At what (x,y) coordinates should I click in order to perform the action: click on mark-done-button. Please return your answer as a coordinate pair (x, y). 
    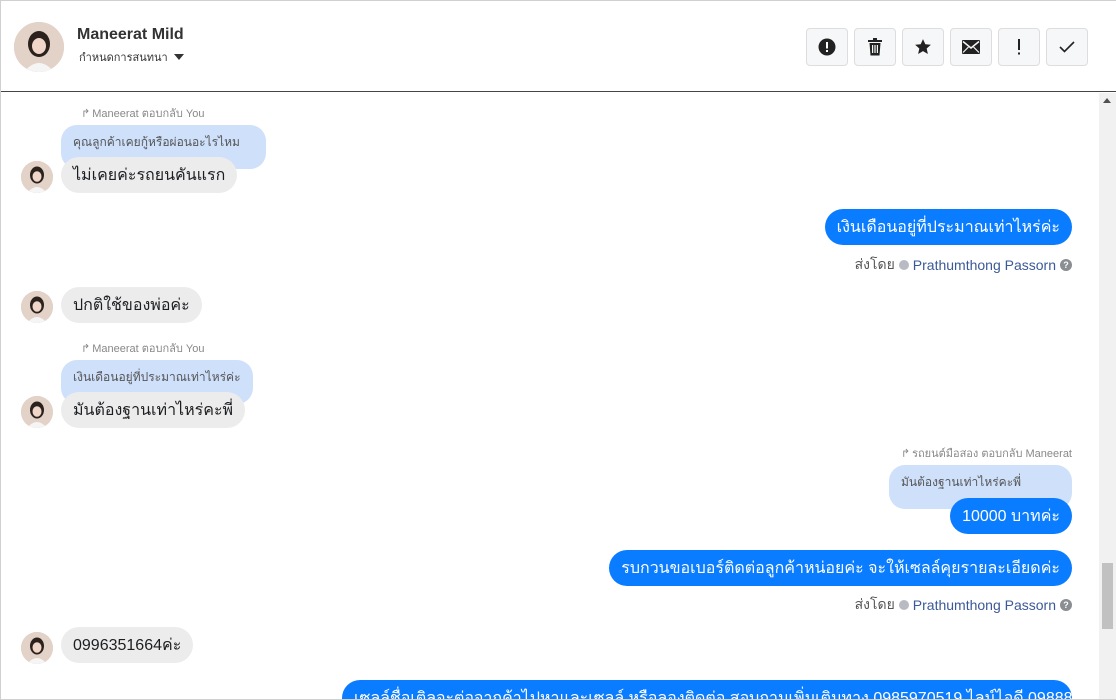
    Looking at the image, I should click on (1067, 47).